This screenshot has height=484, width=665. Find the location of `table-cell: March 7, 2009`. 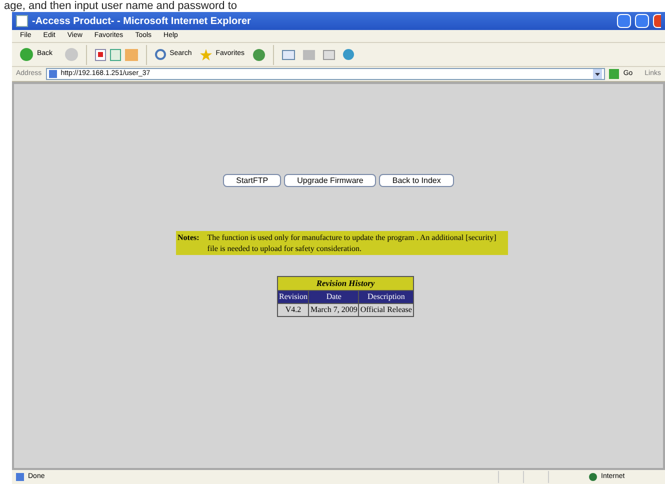

table-cell: March 7, 2009 is located at coordinates (333, 309).